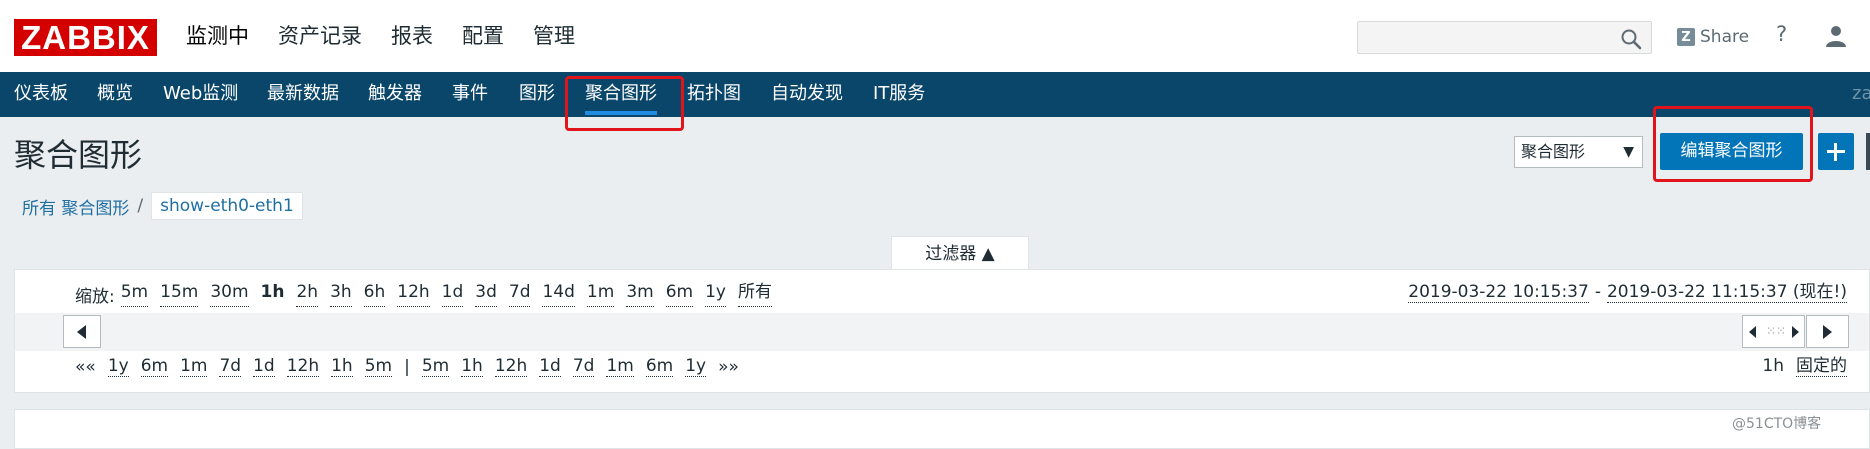 Image resolution: width=1870 pixels, height=449 pixels. Describe the element at coordinates (472, 366) in the screenshot. I see `forward-1h: 1h` at that location.